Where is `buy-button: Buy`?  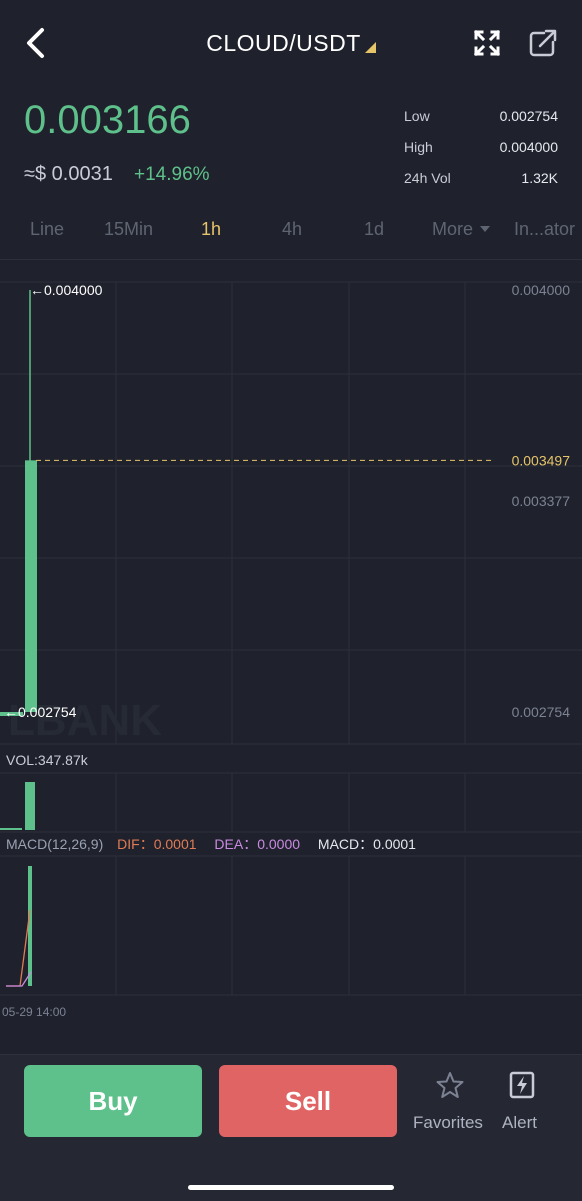
buy-button: Buy is located at coordinates (113, 1101).